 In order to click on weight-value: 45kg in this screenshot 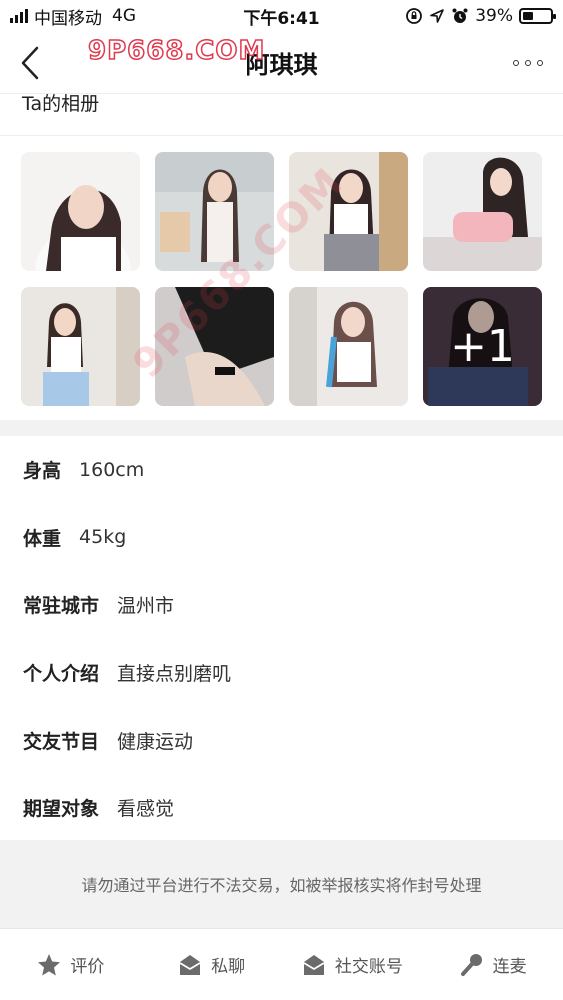, I will do `click(103, 537)`.